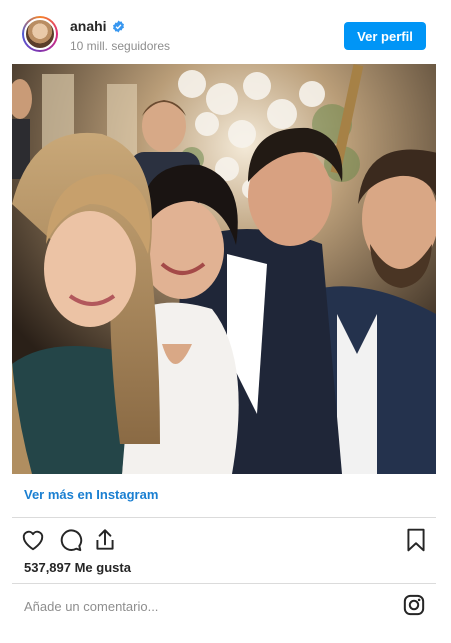 Image resolution: width=451 pixels, height=643 pixels. Describe the element at coordinates (33, 540) in the screenshot. I see `heart-icon` at that location.